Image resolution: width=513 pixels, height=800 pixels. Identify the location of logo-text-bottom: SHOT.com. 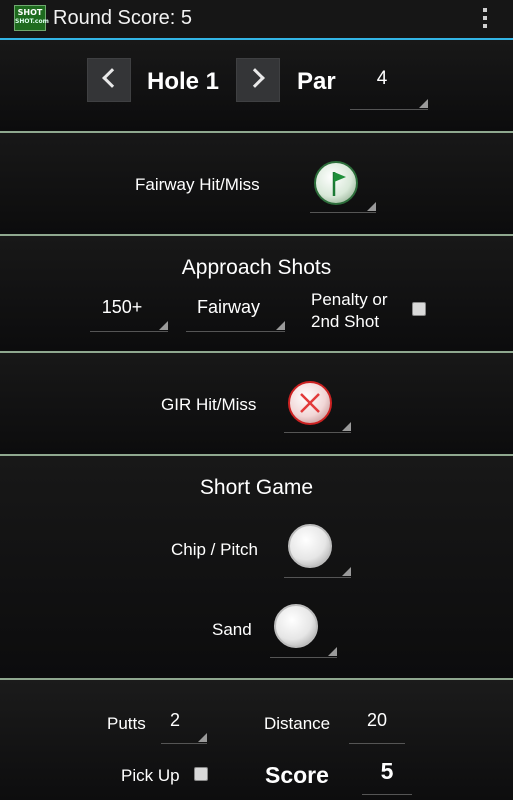
(32, 21).